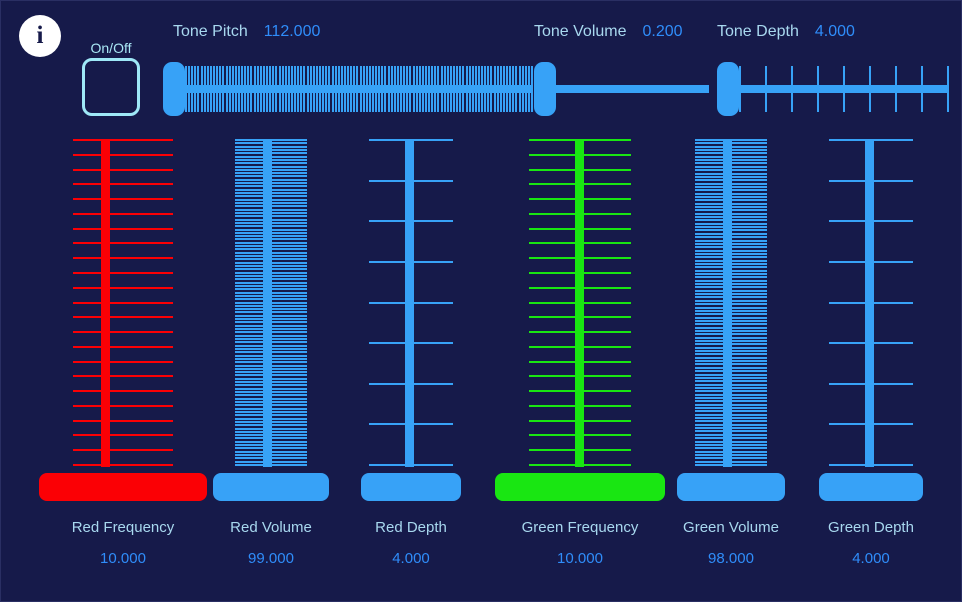 The image size is (962, 602). Describe the element at coordinates (267, 303) in the screenshot. I see `red-volume-stem` at that location.